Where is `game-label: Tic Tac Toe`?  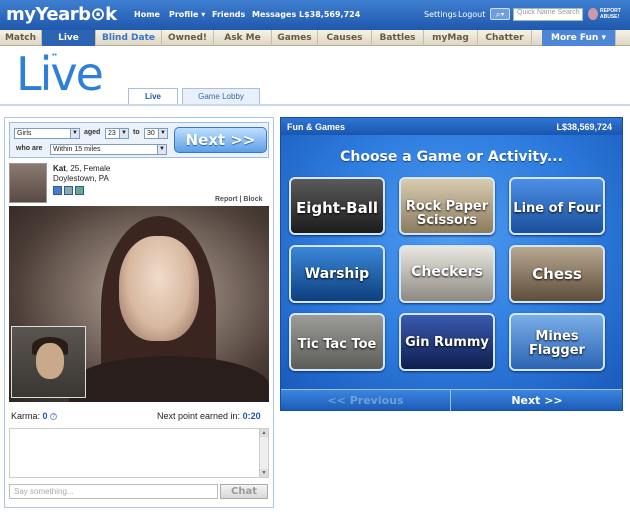
game-label: Tic Tac Toe is located at coordinates (337, 344).